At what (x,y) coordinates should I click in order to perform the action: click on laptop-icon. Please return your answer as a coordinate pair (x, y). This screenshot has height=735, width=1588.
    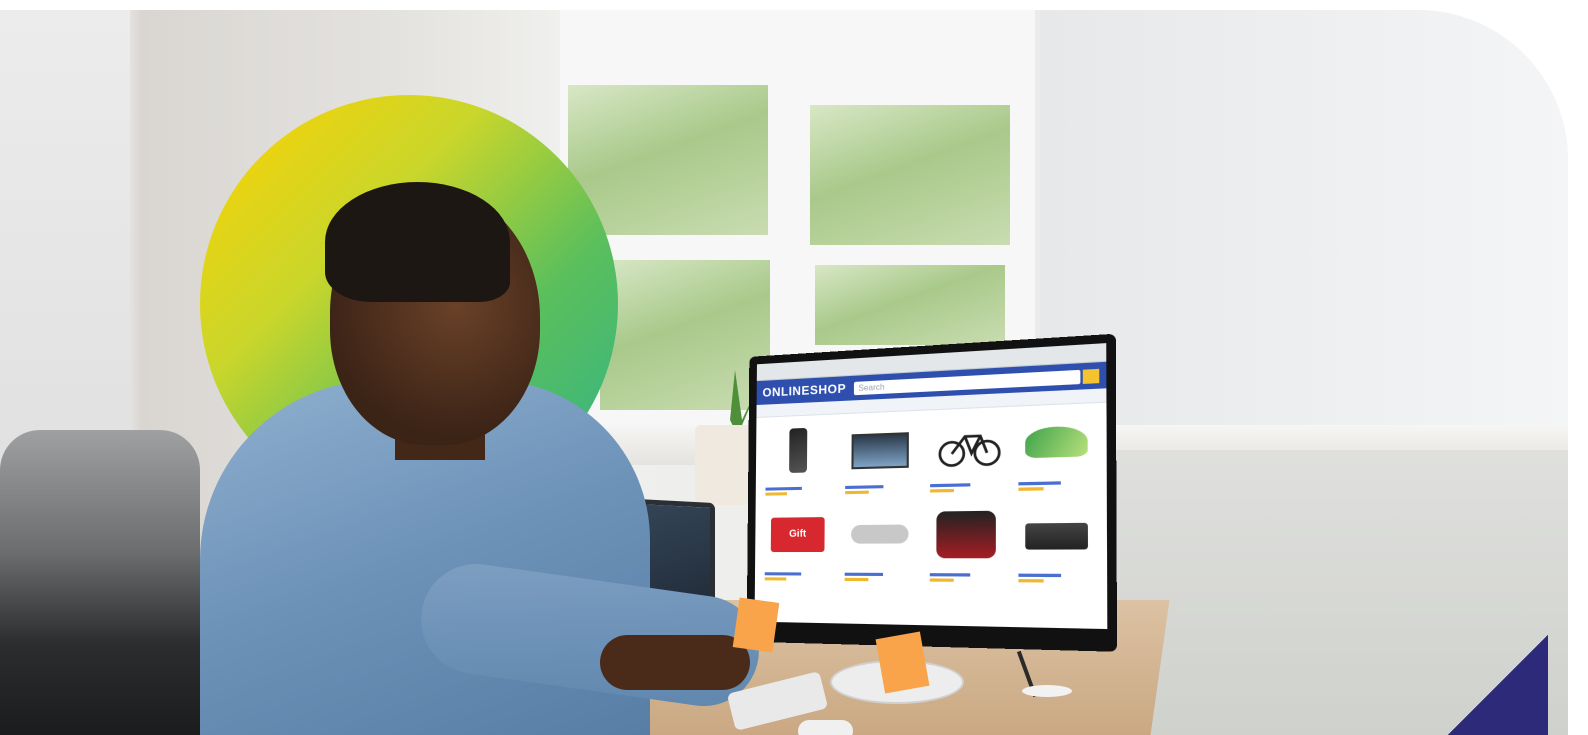
    Looking at the image, I should click on (880, 451).